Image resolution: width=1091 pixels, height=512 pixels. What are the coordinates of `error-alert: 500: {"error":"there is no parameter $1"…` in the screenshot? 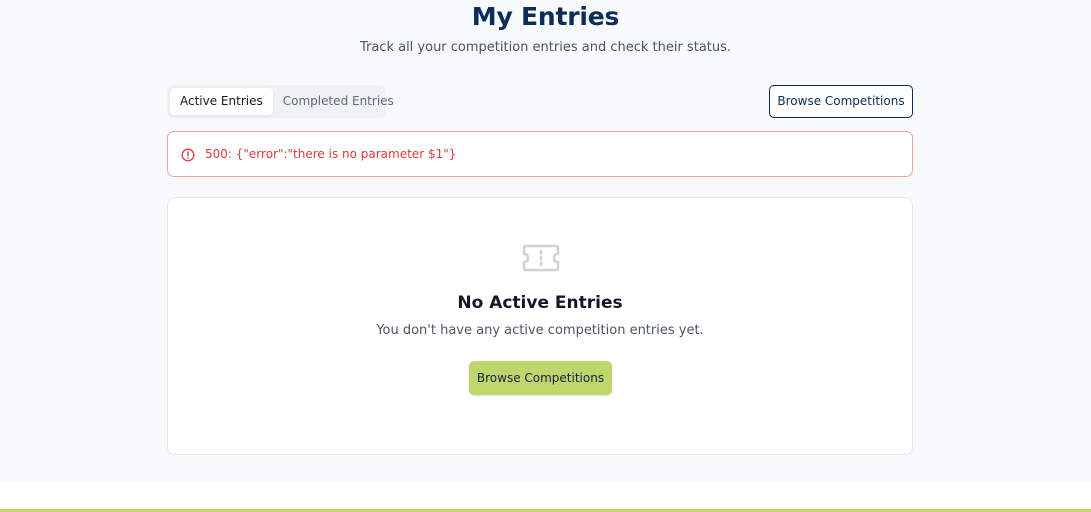 It's located at (540, 154).